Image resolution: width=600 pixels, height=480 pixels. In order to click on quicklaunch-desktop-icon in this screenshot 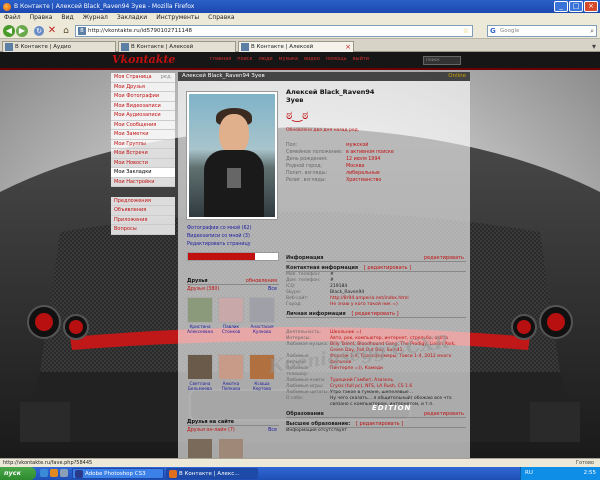, I will do `click(64, 473)`.